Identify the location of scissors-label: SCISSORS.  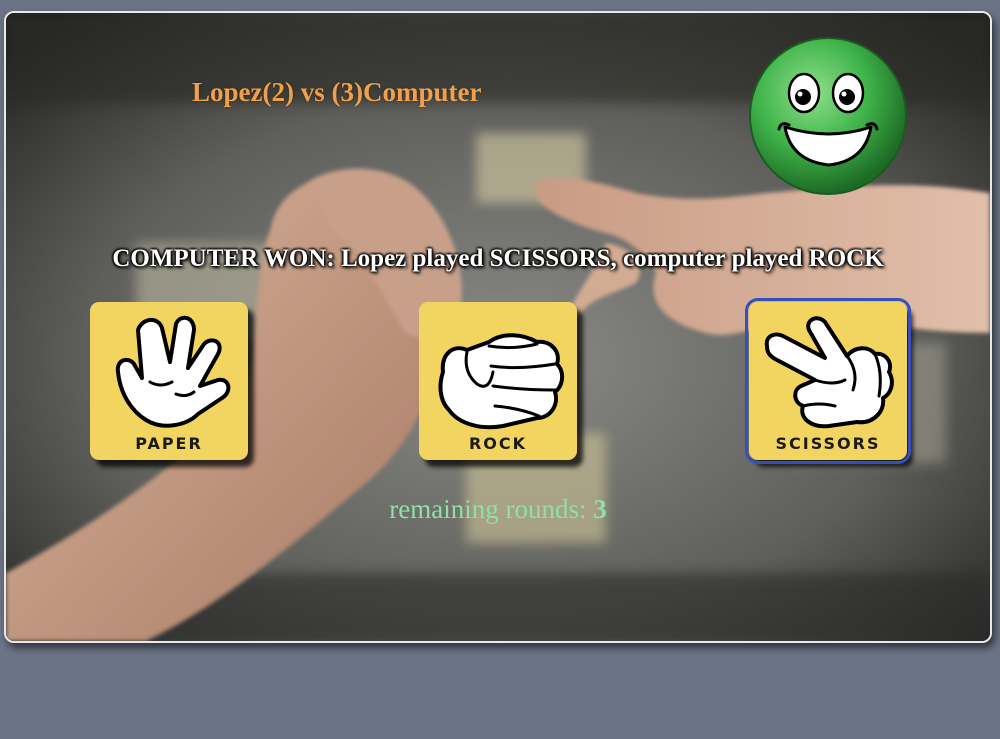
(828, 443).